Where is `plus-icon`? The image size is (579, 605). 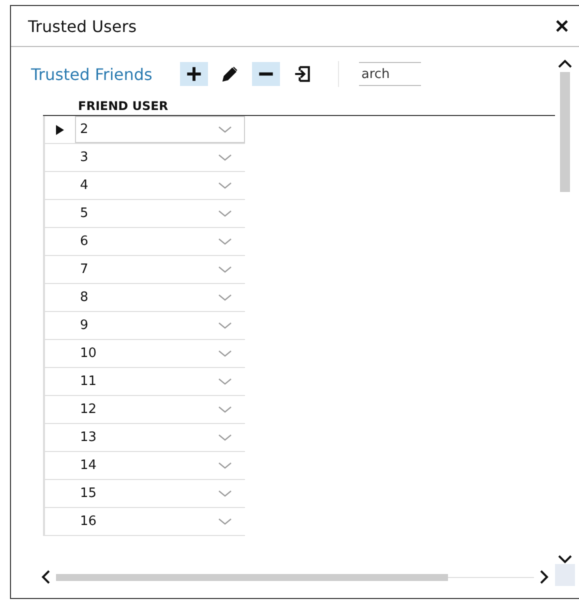 plus-icon is located at coordinates (194, 74).